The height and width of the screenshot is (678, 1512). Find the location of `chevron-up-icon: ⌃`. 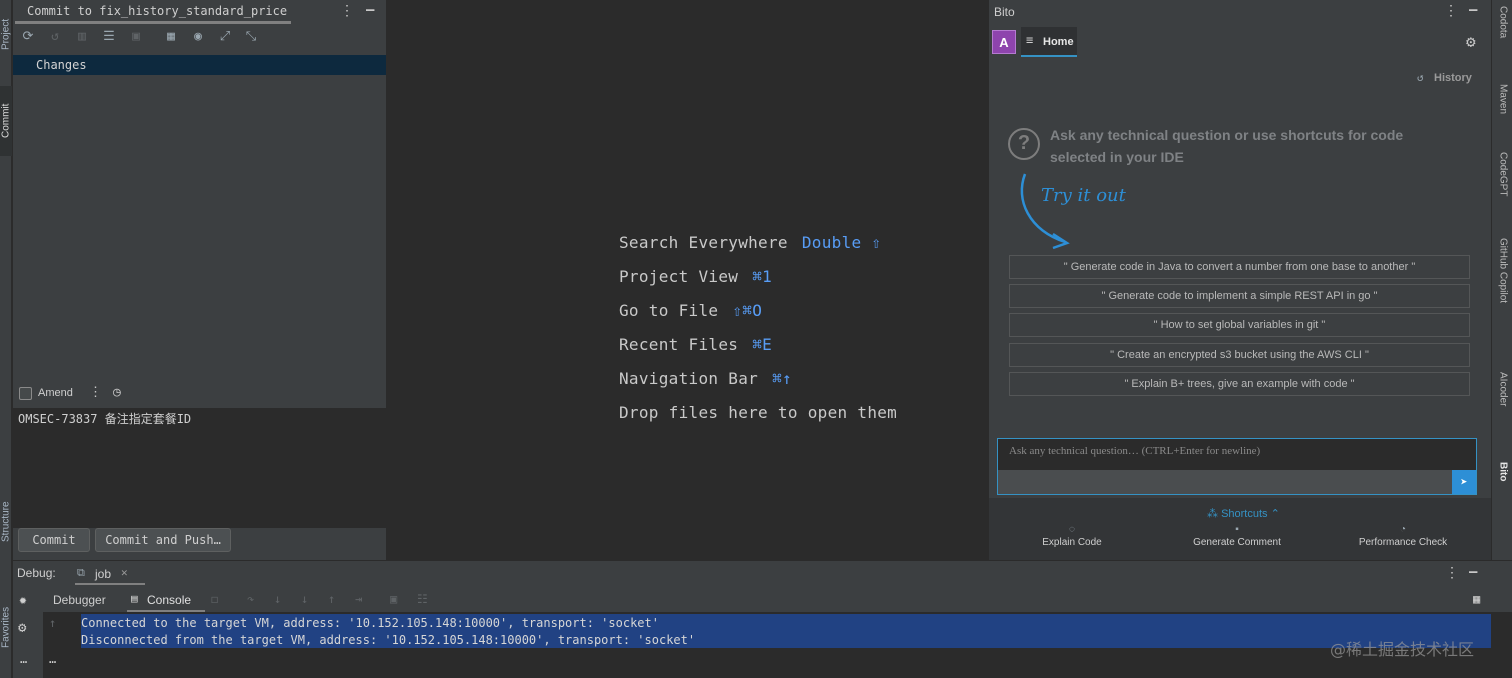

chevron-up-icon: ⌃ is located at coordinates (1275, 514).